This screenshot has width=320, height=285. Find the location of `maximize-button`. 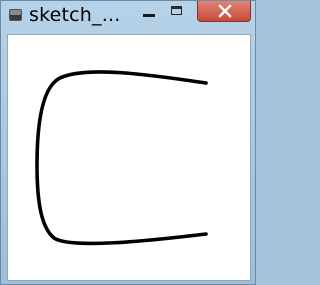

maximize-button is located at coordinates (178, 12).